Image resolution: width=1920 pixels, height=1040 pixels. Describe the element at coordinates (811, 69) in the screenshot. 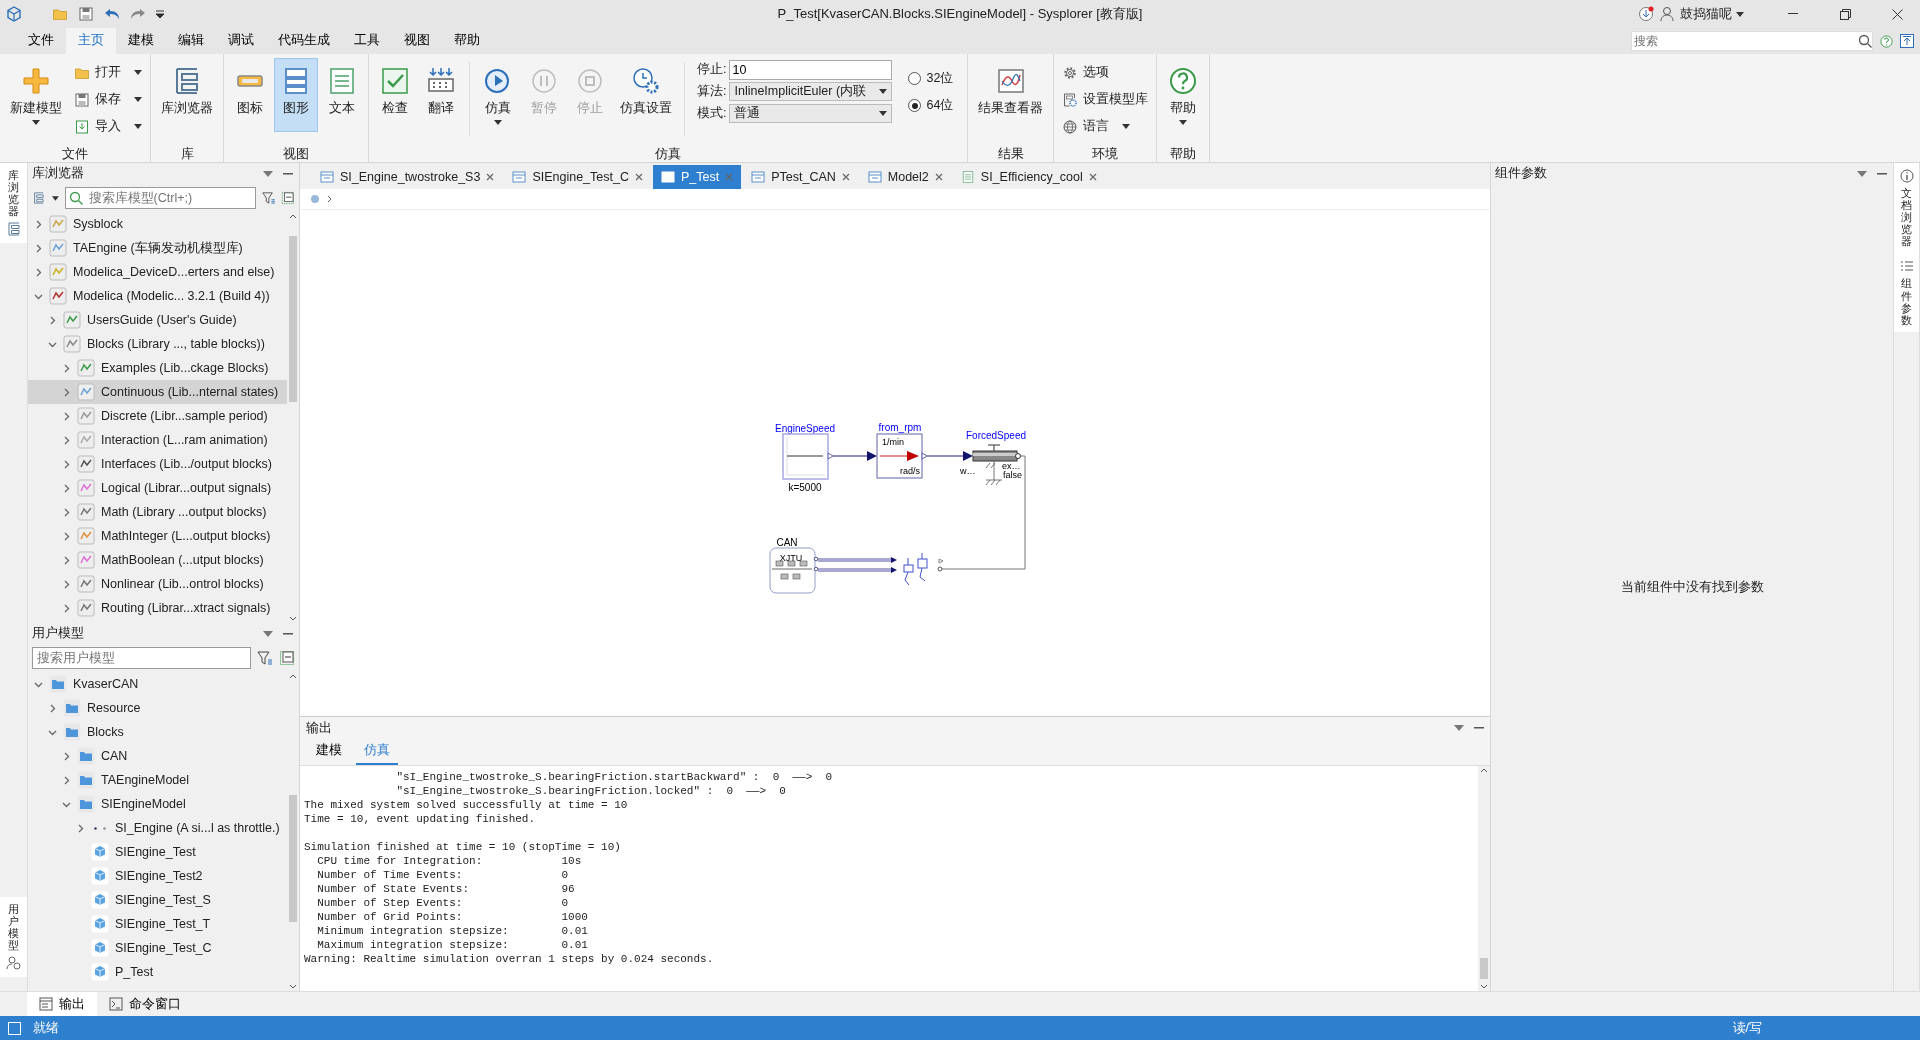

I see `input-field: 10` at that location.